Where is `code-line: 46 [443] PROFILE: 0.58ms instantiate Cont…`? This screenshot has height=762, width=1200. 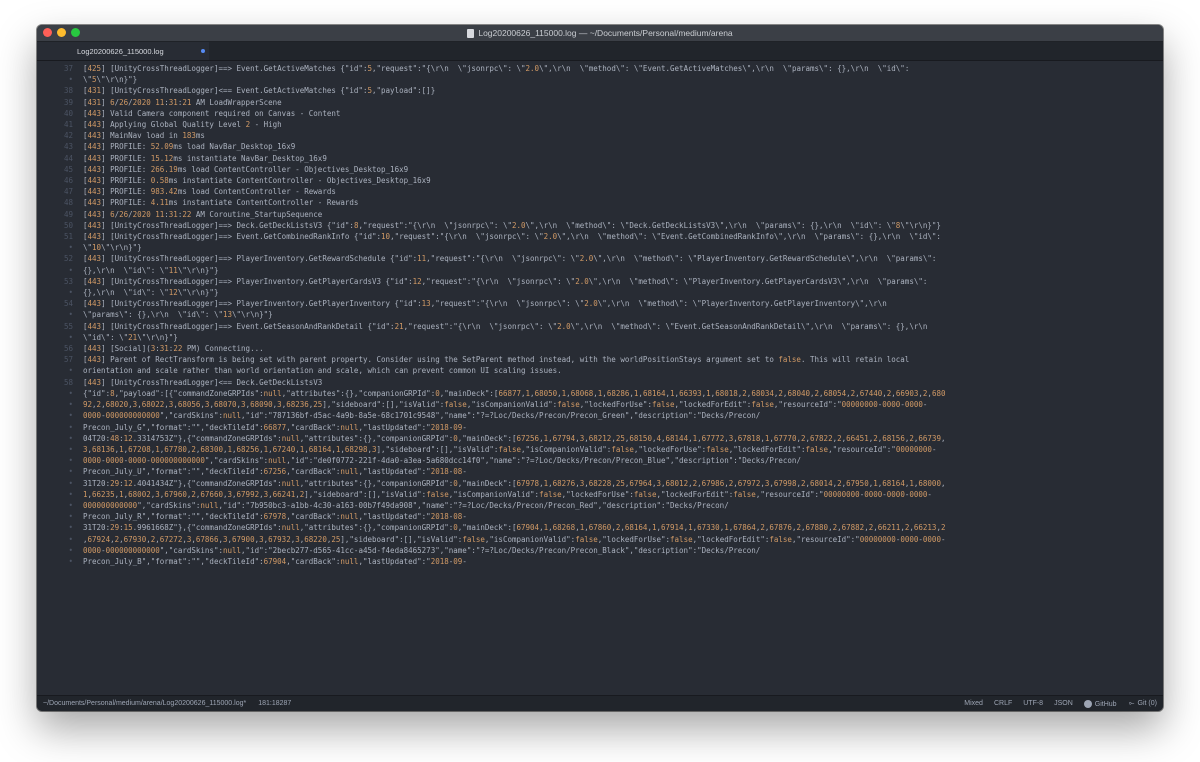
code-line: 46 [443] PROFILE: 0.58ms instantiate Cont… is located at coordinates (600, 180).